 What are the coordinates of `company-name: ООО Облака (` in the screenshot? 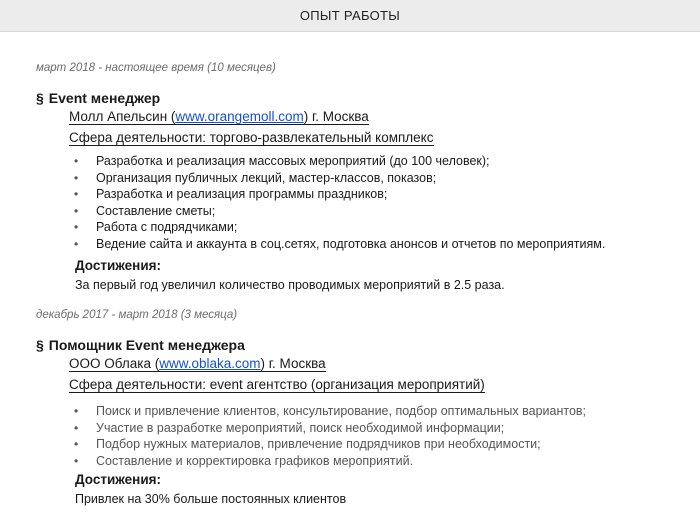 It's located at (114, 363).